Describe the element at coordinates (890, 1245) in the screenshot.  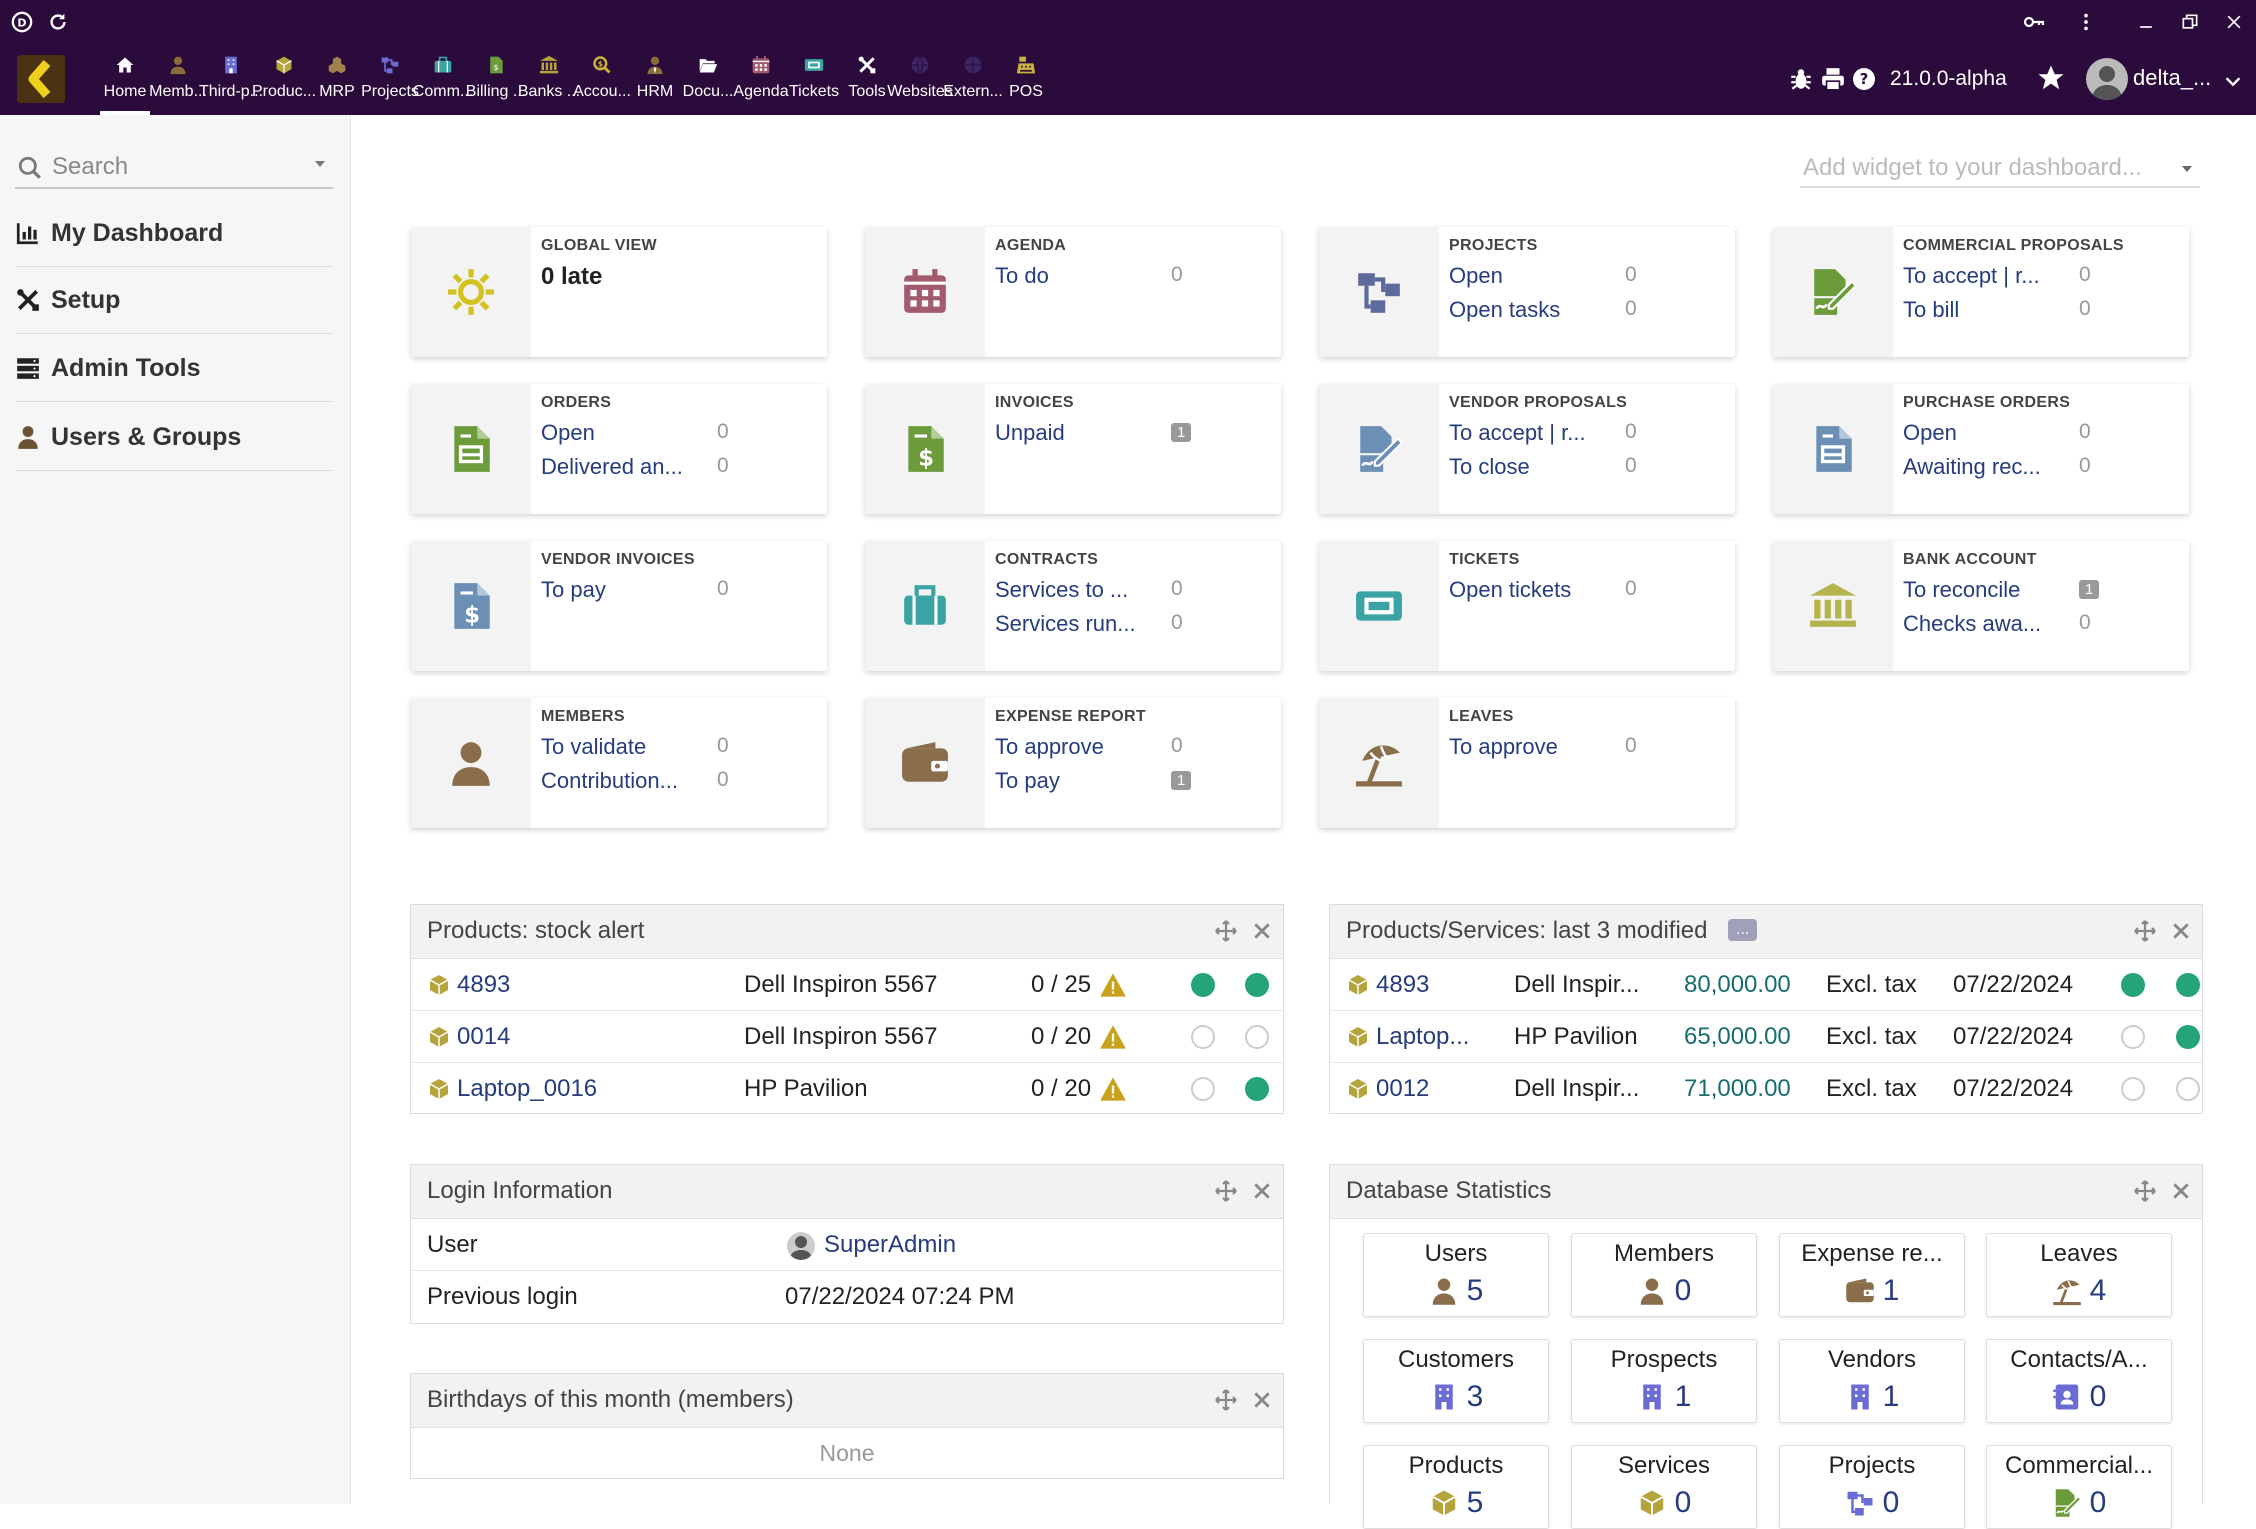
I see `user-link: SuperAdmin` at that location.